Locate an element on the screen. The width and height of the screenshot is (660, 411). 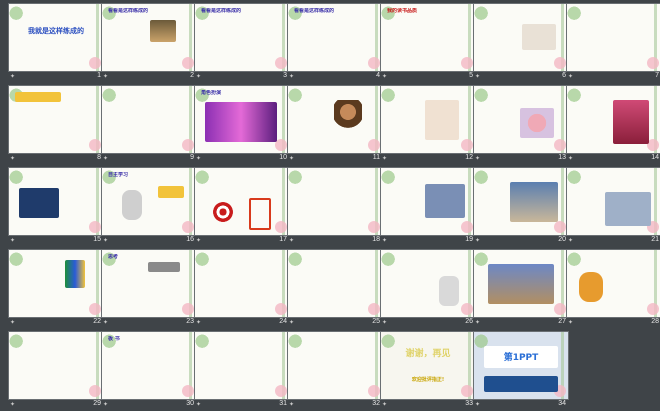
slide-number: 12 is located at coordinates (469, 157).